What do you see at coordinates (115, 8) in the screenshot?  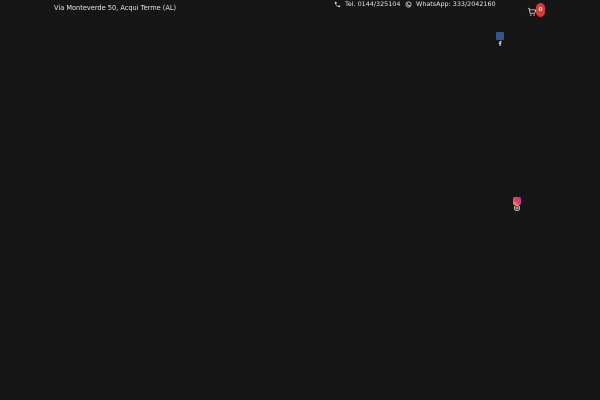 I see `address-text: Via Monteverde 50, Acqui Terme (AL)` at bounding box center [115, 8].